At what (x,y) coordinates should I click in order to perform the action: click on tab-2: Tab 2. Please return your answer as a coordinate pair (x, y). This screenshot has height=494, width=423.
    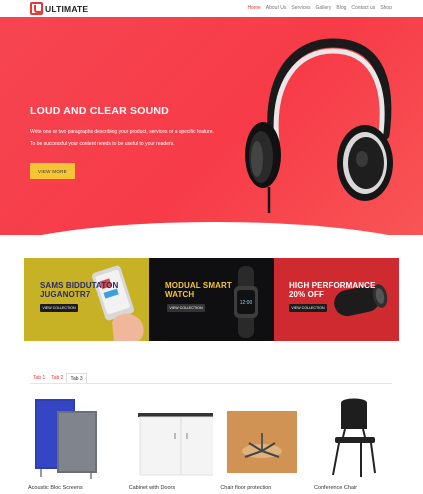
    Looking at the image, I should click on (57, 378).